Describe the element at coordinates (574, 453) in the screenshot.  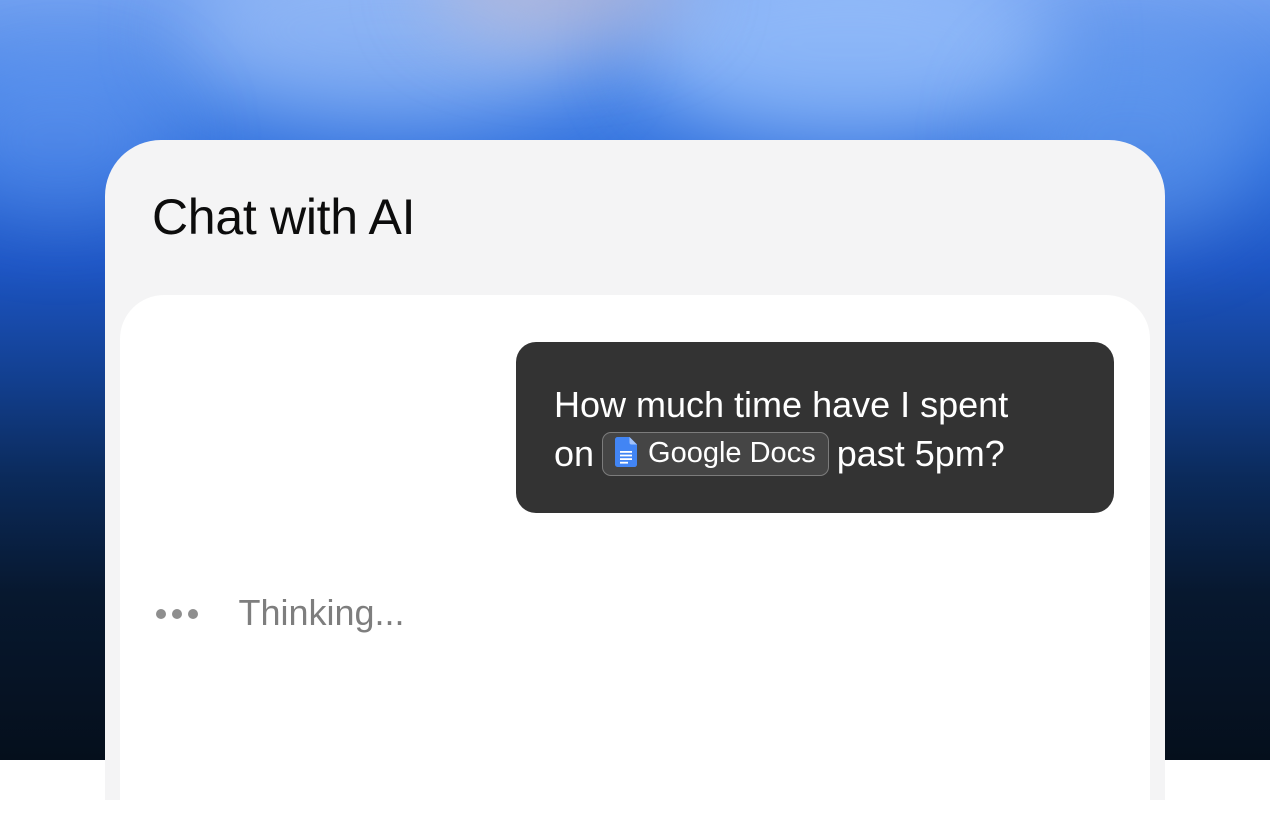
I see `user-message-text: on` at that location.